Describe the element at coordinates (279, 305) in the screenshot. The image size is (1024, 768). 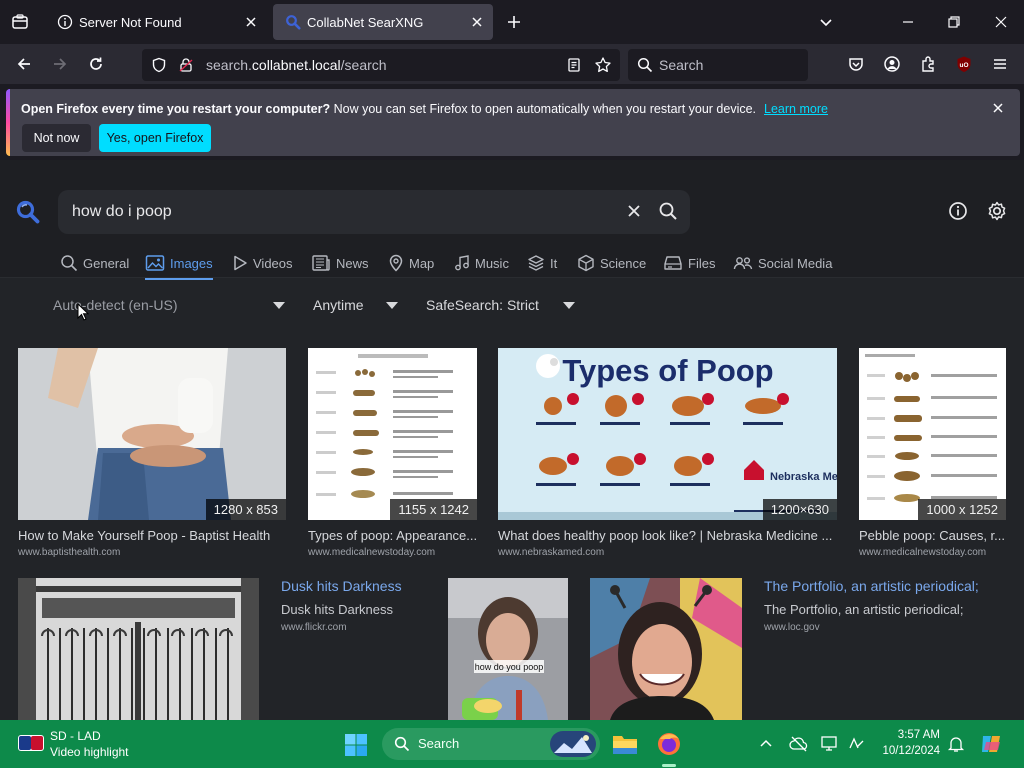
I see `language-dropdown-caret` at that location.